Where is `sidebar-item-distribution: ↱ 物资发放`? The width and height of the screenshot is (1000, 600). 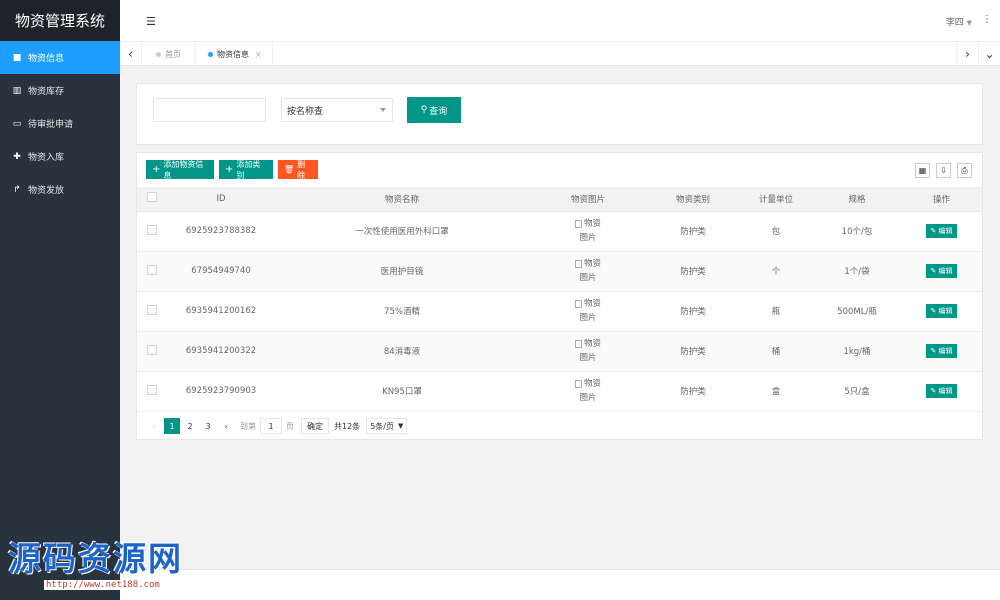
sidebar-item-distribution: ↱ 物资发放 is located at coordinates (60, 189).